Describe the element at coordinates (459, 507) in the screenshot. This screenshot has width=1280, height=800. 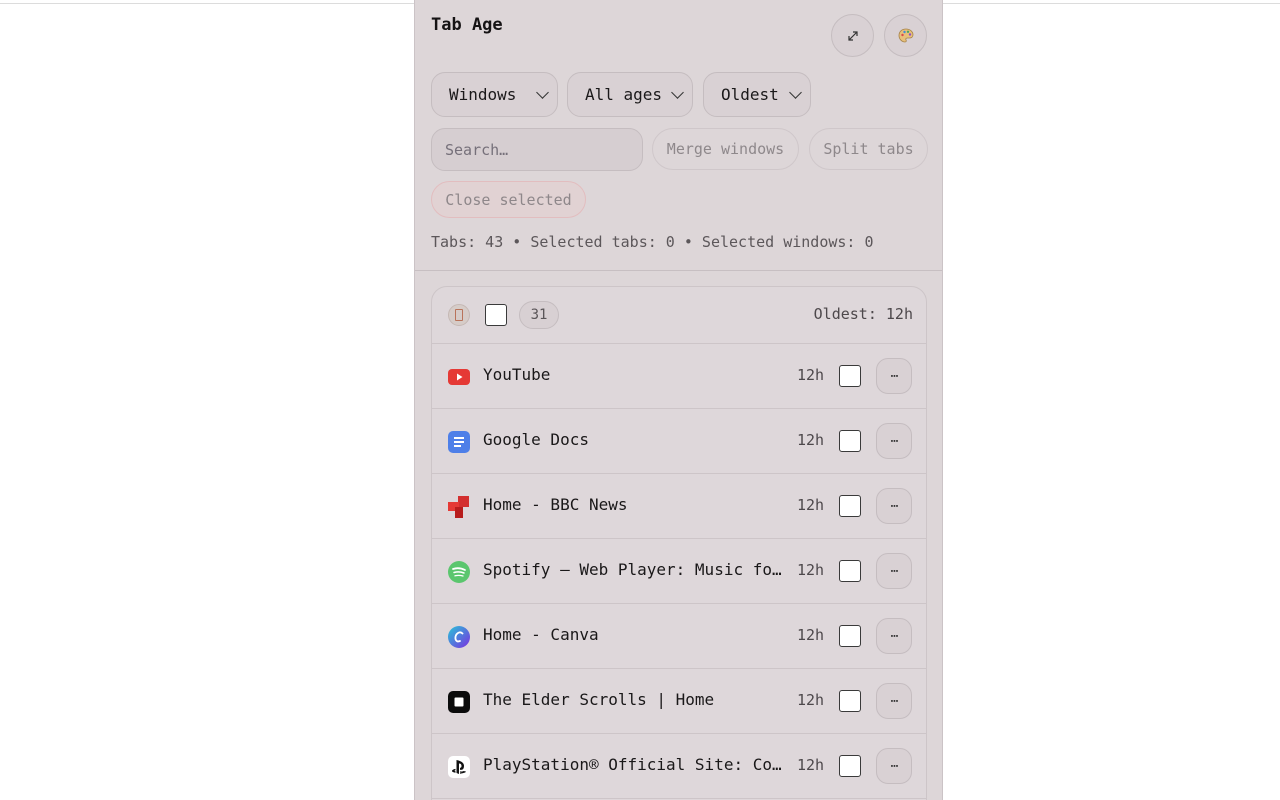
I see `bbc-news-icon` at that location.